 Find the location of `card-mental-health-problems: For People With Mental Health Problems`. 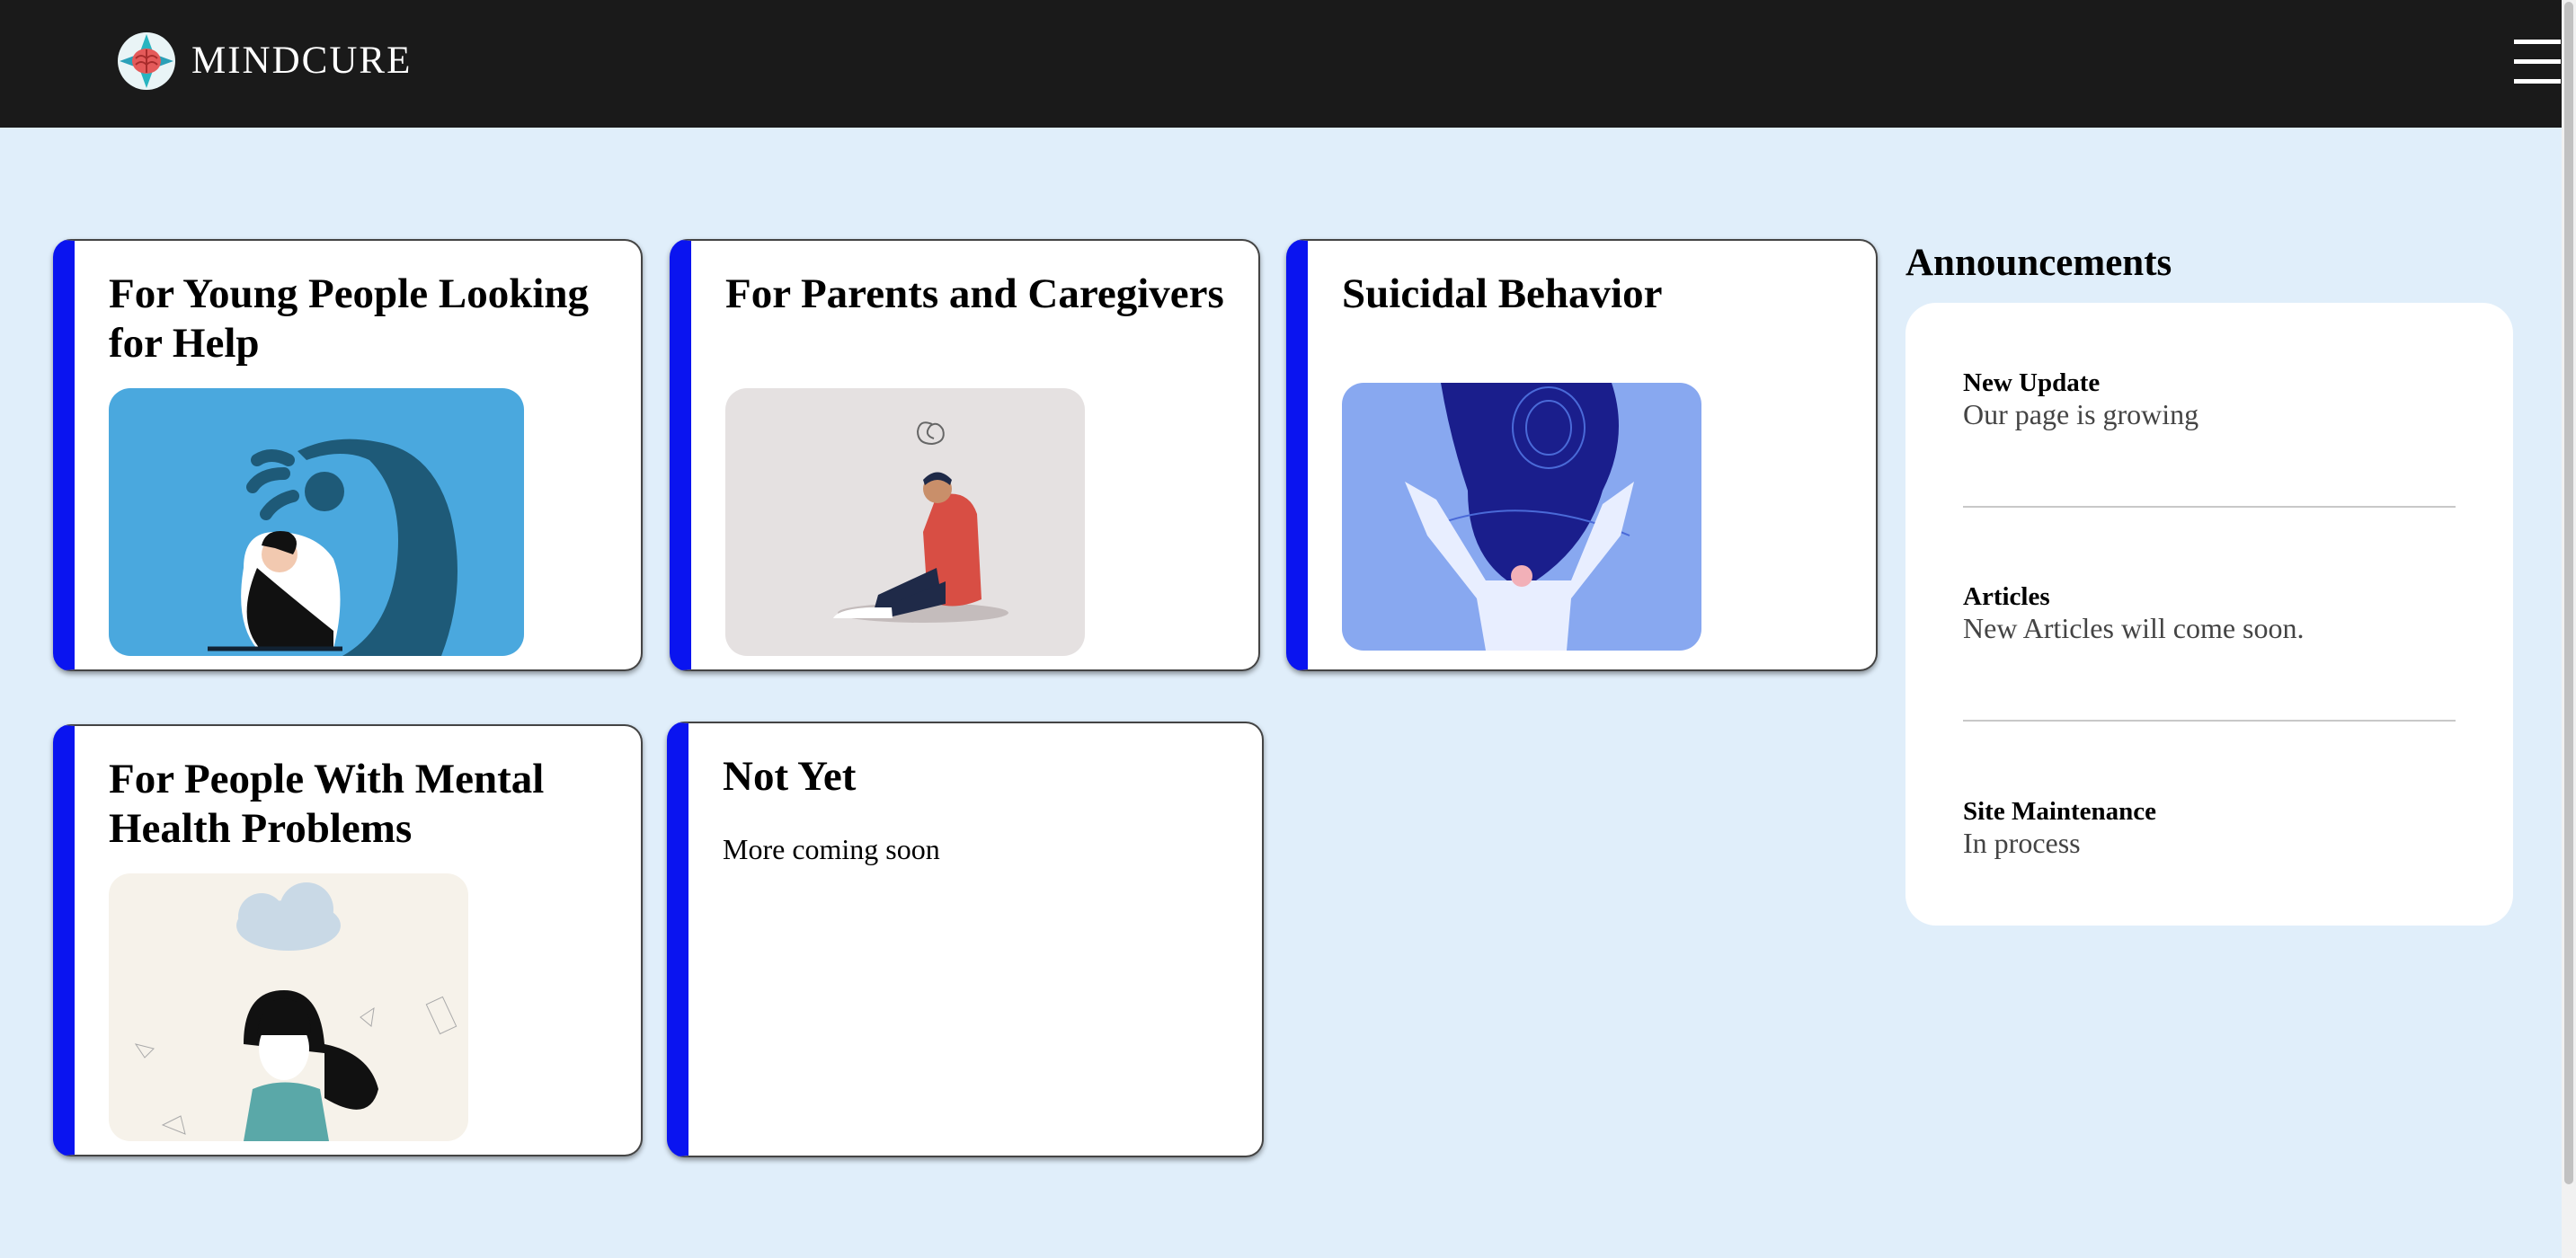

card-mental-health-problems: For People With Mental Health Problems is located at coordinates (348, 940).